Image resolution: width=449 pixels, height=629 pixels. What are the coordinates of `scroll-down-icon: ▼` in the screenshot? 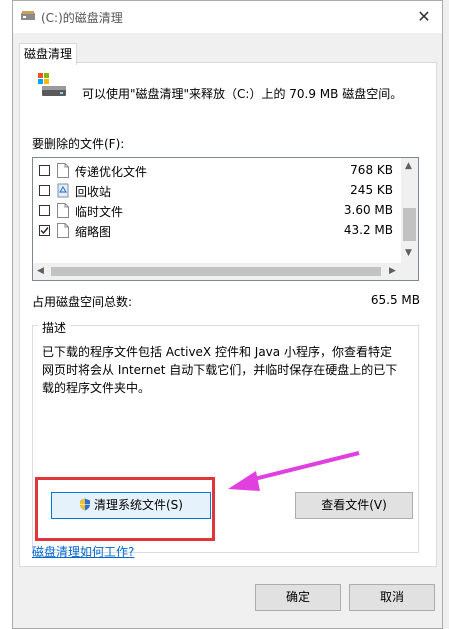 It's located at (408, 253).